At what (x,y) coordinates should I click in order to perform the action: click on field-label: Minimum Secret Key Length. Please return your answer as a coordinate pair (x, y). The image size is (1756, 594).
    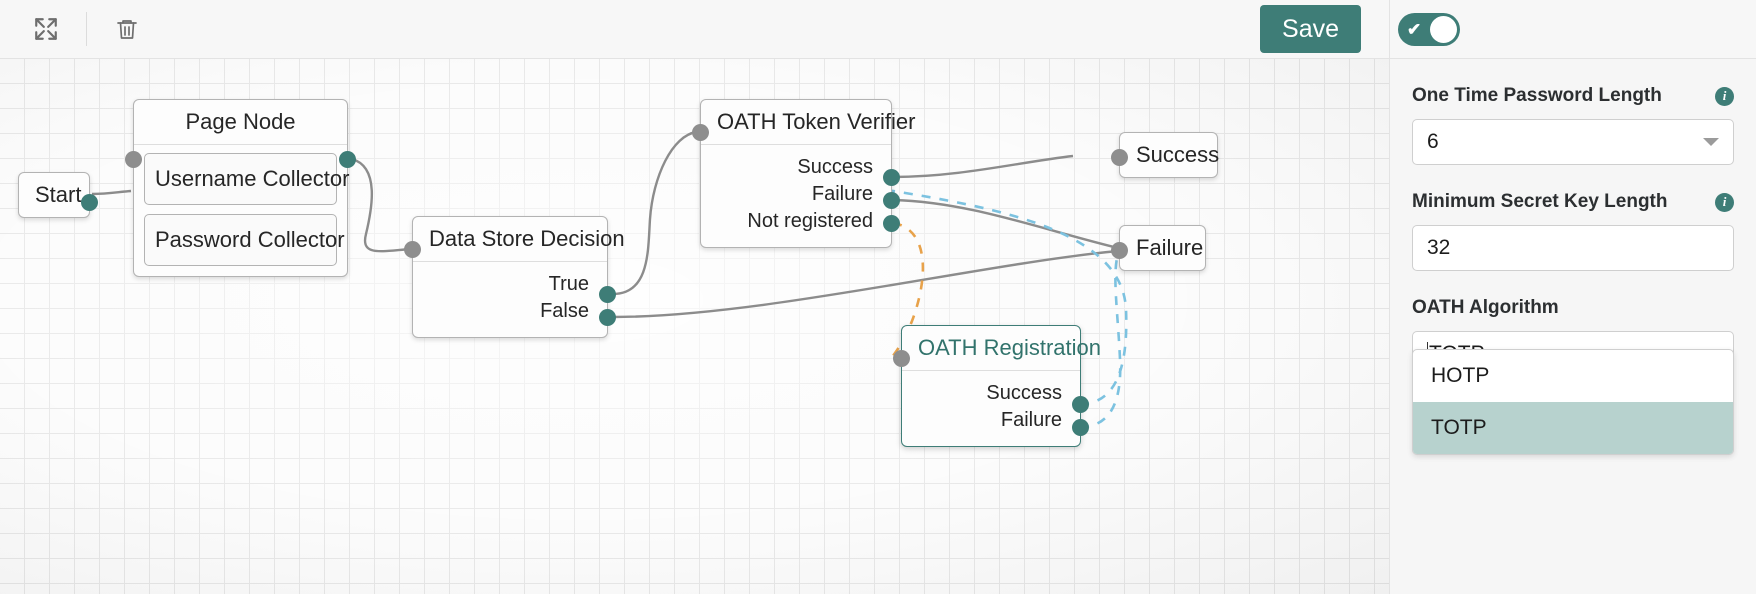
    Looking at the image, I should click on (1540, 201).